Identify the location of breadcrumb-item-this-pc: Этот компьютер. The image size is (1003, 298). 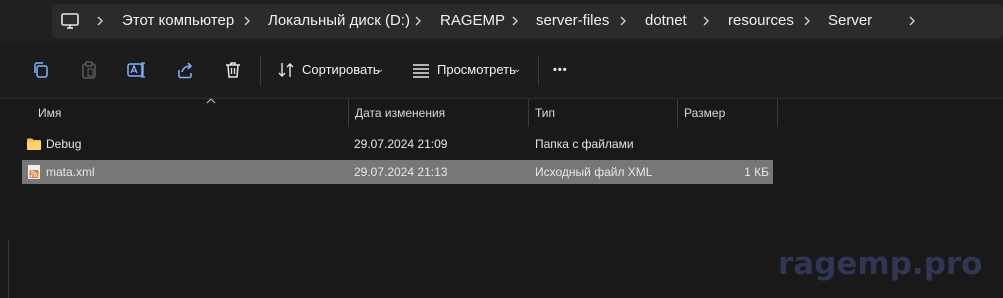
(178, 21).